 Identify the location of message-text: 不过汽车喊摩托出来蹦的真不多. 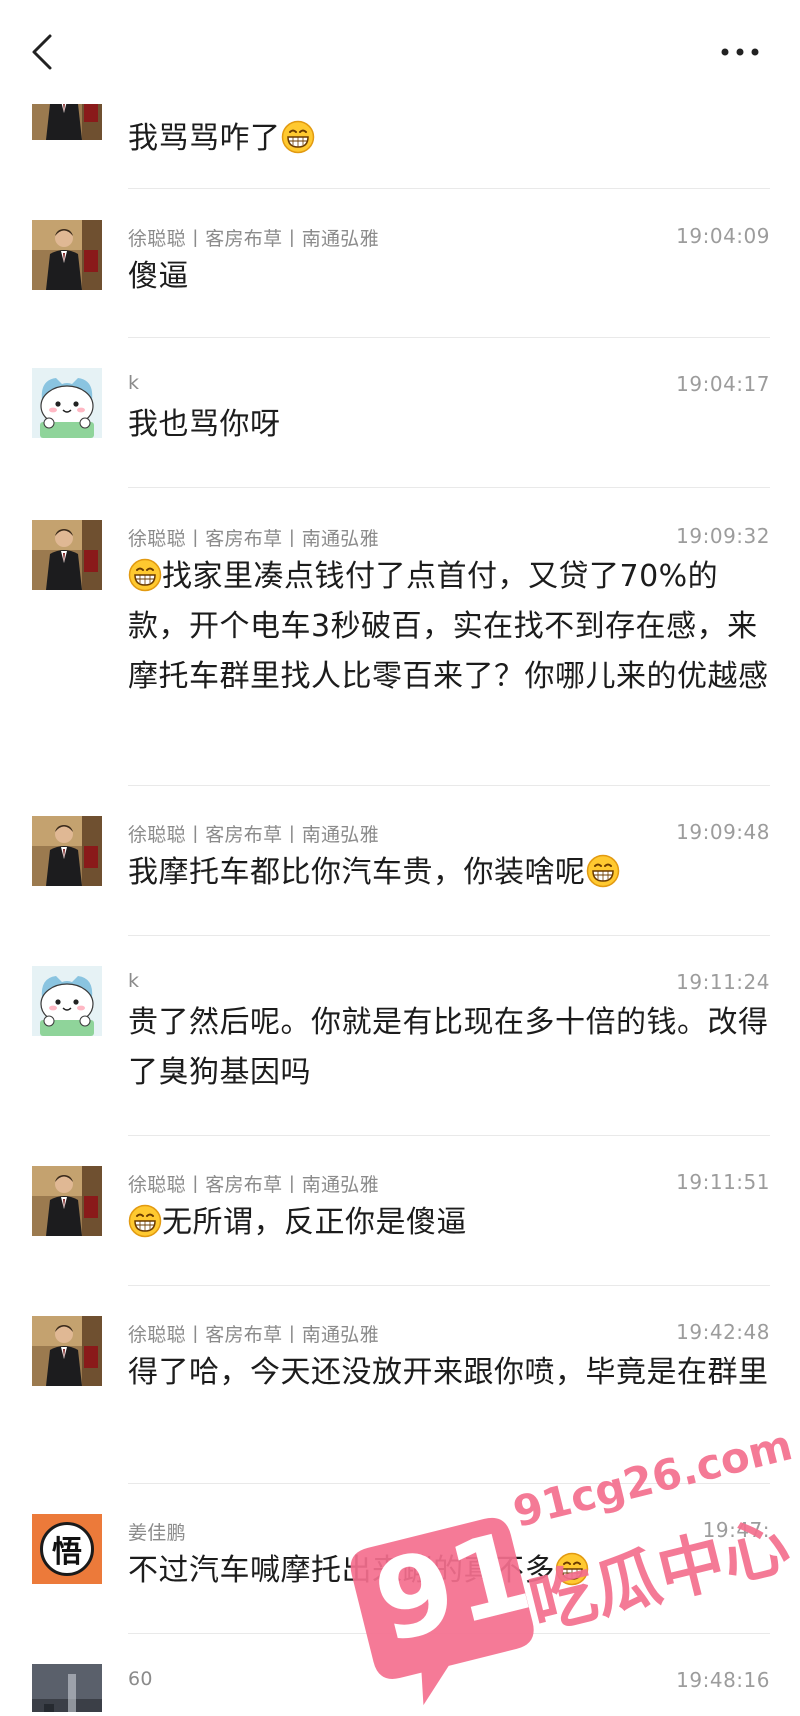
(453, 1571).